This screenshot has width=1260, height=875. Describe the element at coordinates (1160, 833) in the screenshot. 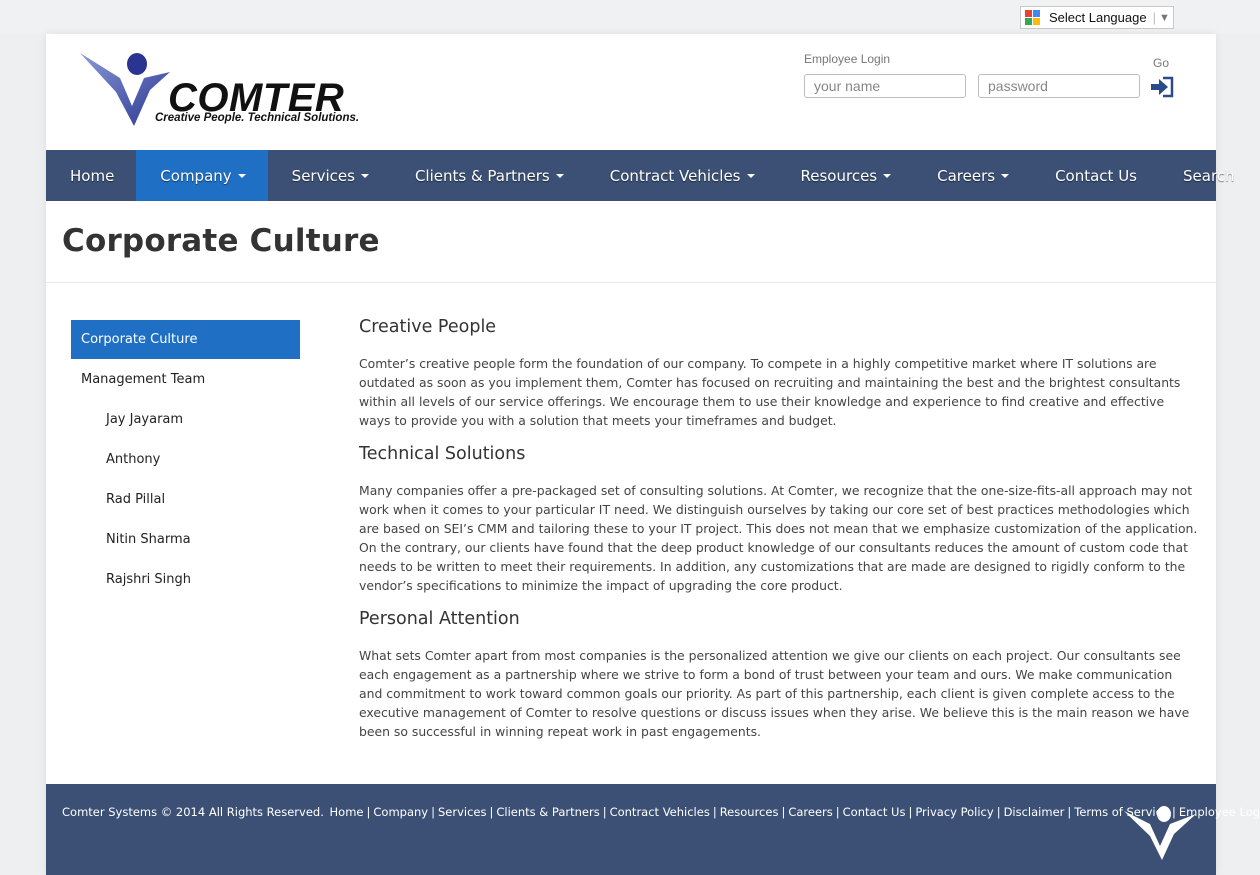

I see `comter-v-logo-icon` at that location.